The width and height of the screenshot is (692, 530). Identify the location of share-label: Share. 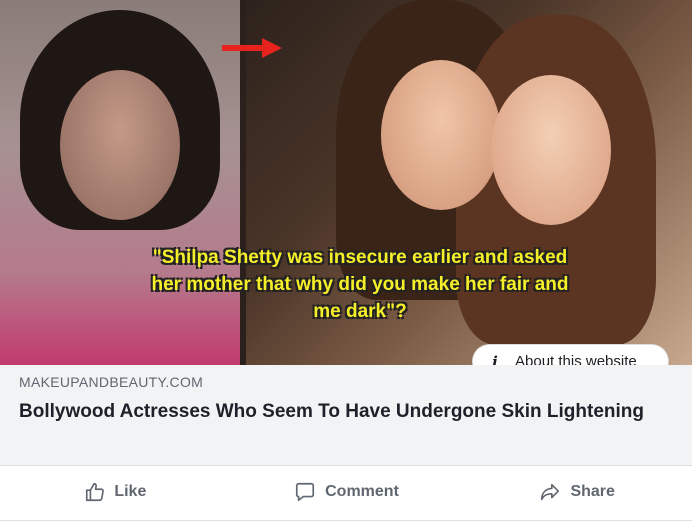
(592, 491).